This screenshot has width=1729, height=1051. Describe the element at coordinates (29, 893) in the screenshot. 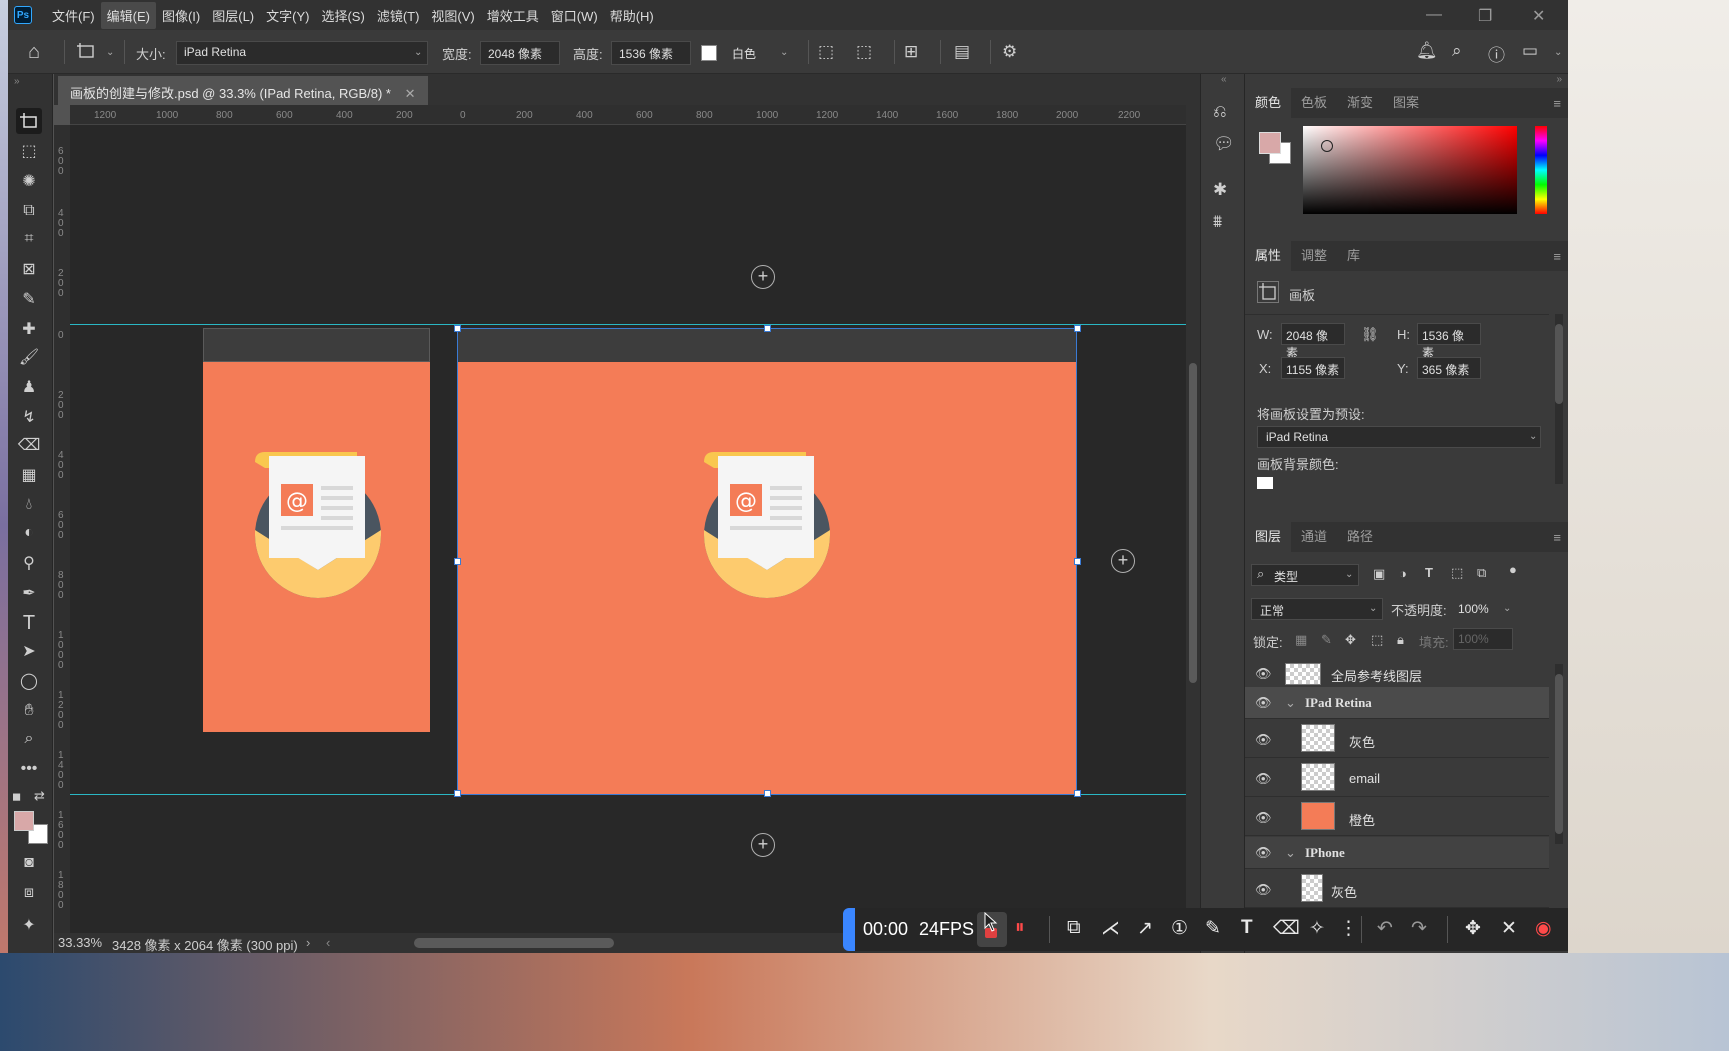

I see `screen-mode-icon: ⧈` at that location.